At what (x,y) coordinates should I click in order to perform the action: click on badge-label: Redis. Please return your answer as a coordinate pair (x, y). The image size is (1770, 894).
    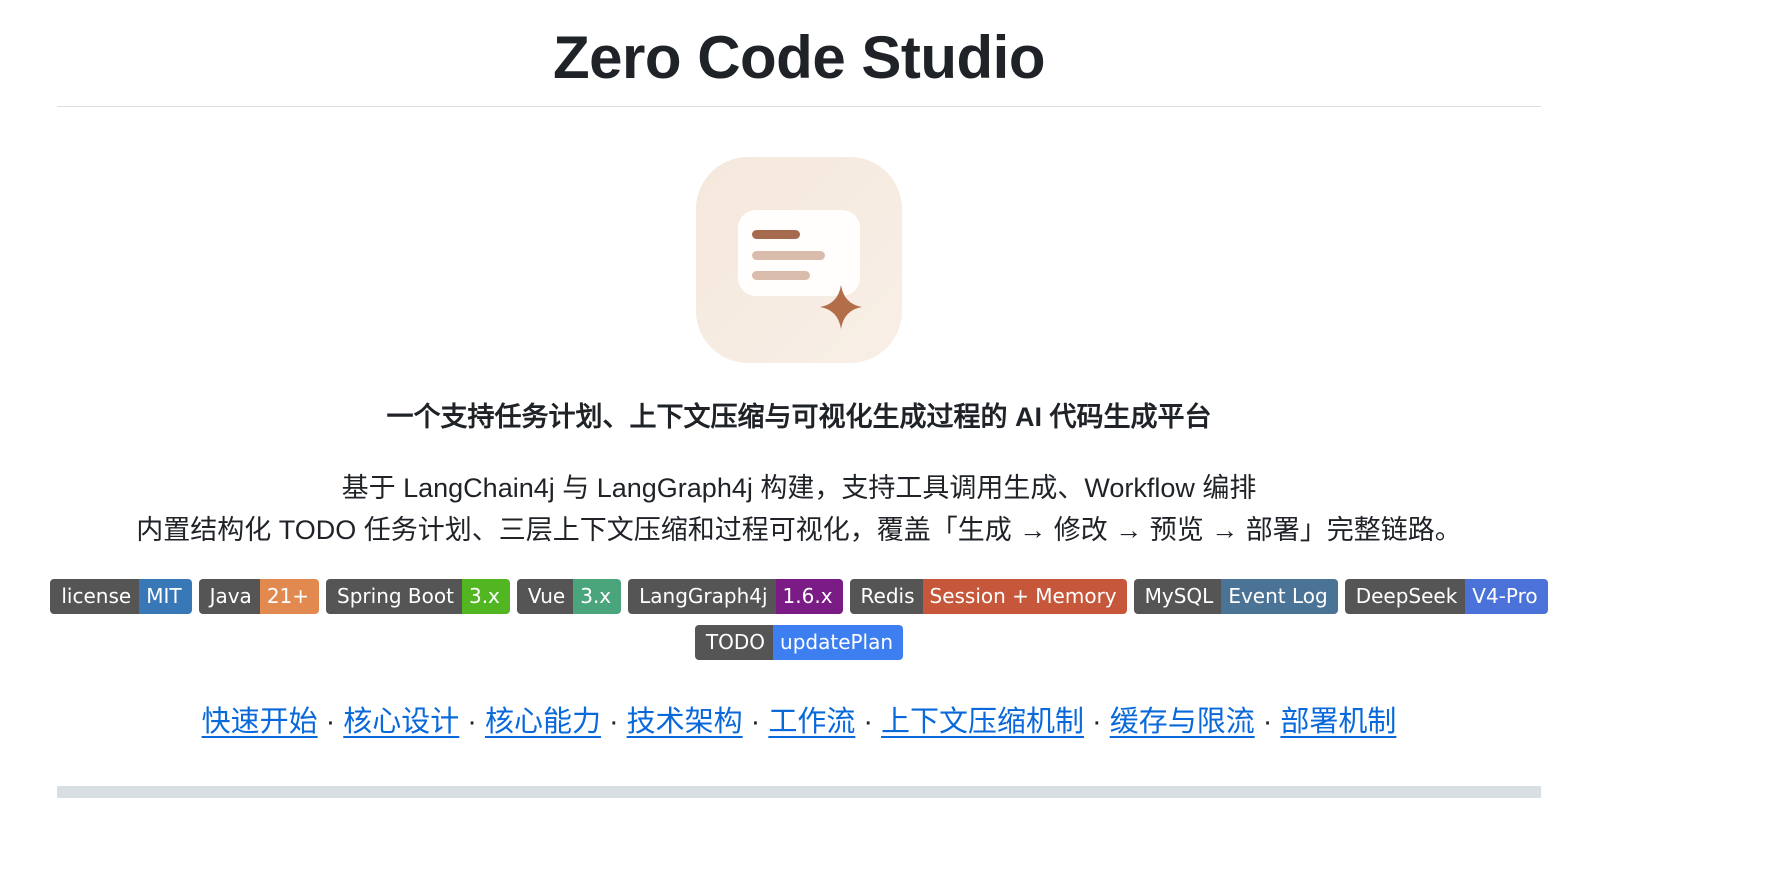
    Looking at the image, I should click on (886, 596).